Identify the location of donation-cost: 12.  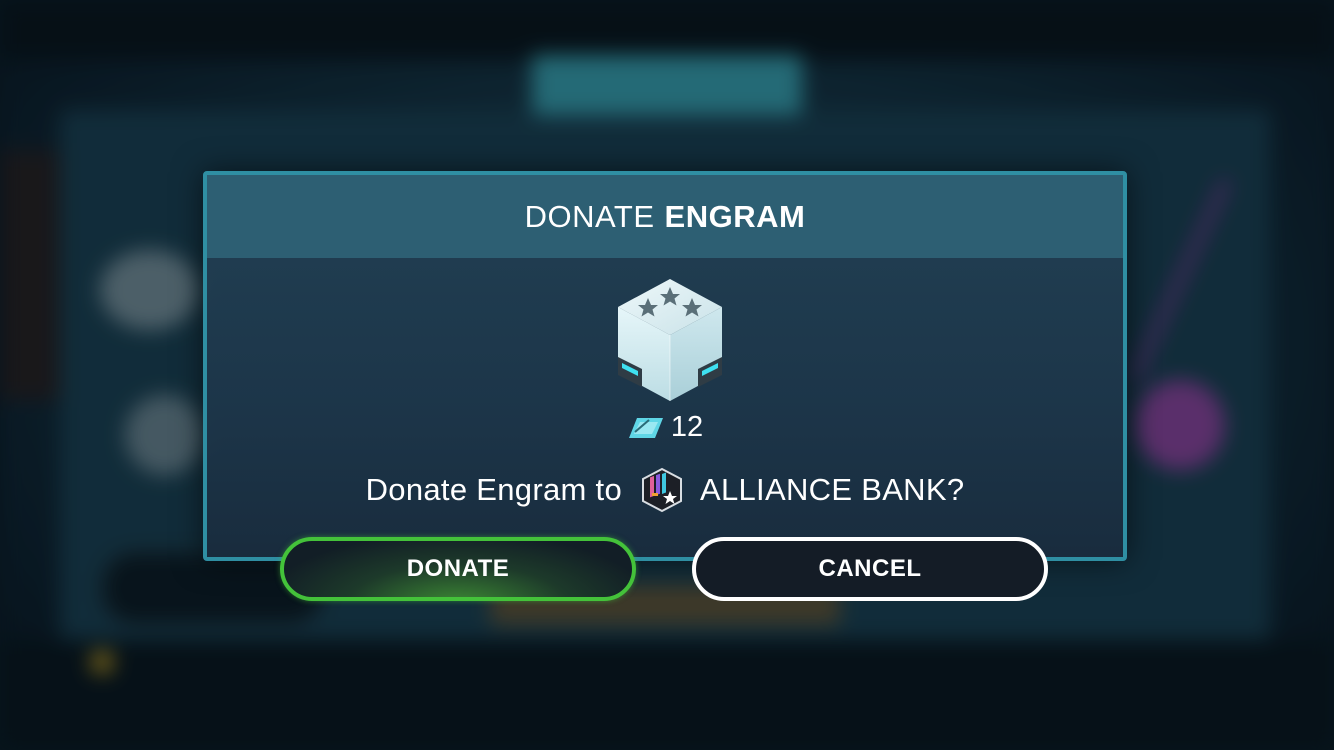
(665, 427).